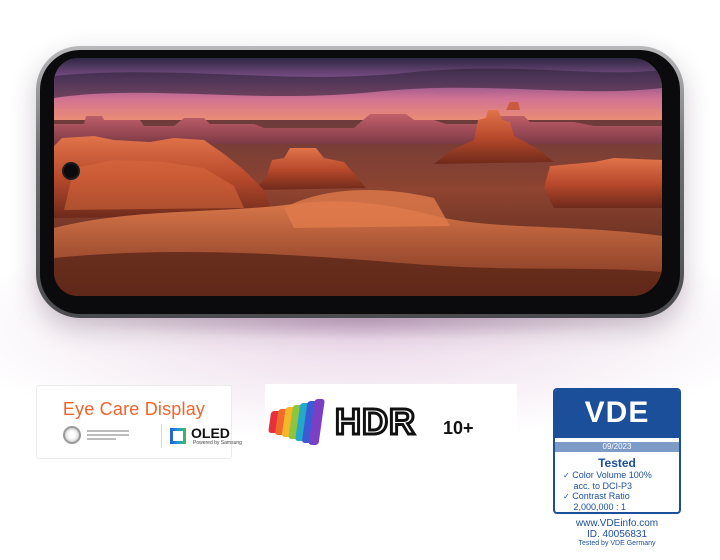 The height and width of the screenshot is (560, 720). I want to click on certification-seal-icon, so click(72, 435).